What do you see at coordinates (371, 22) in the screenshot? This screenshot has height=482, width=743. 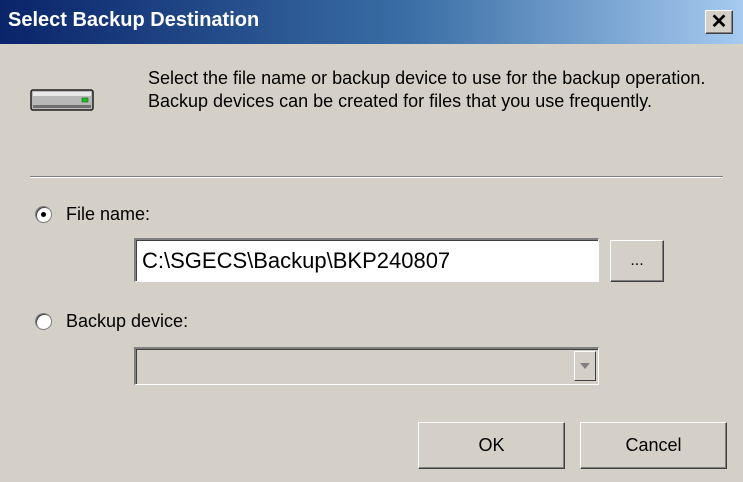 I see `title-bar: Select Backup Destination ✕` at bounding box center [371, 22].